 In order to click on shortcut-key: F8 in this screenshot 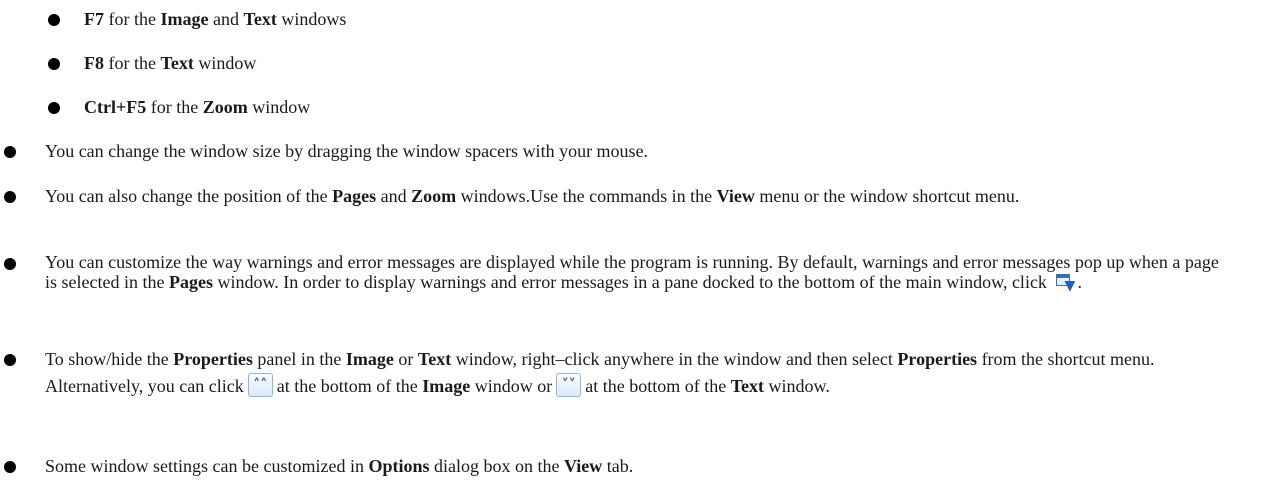, I will do `click(94, 63)`.